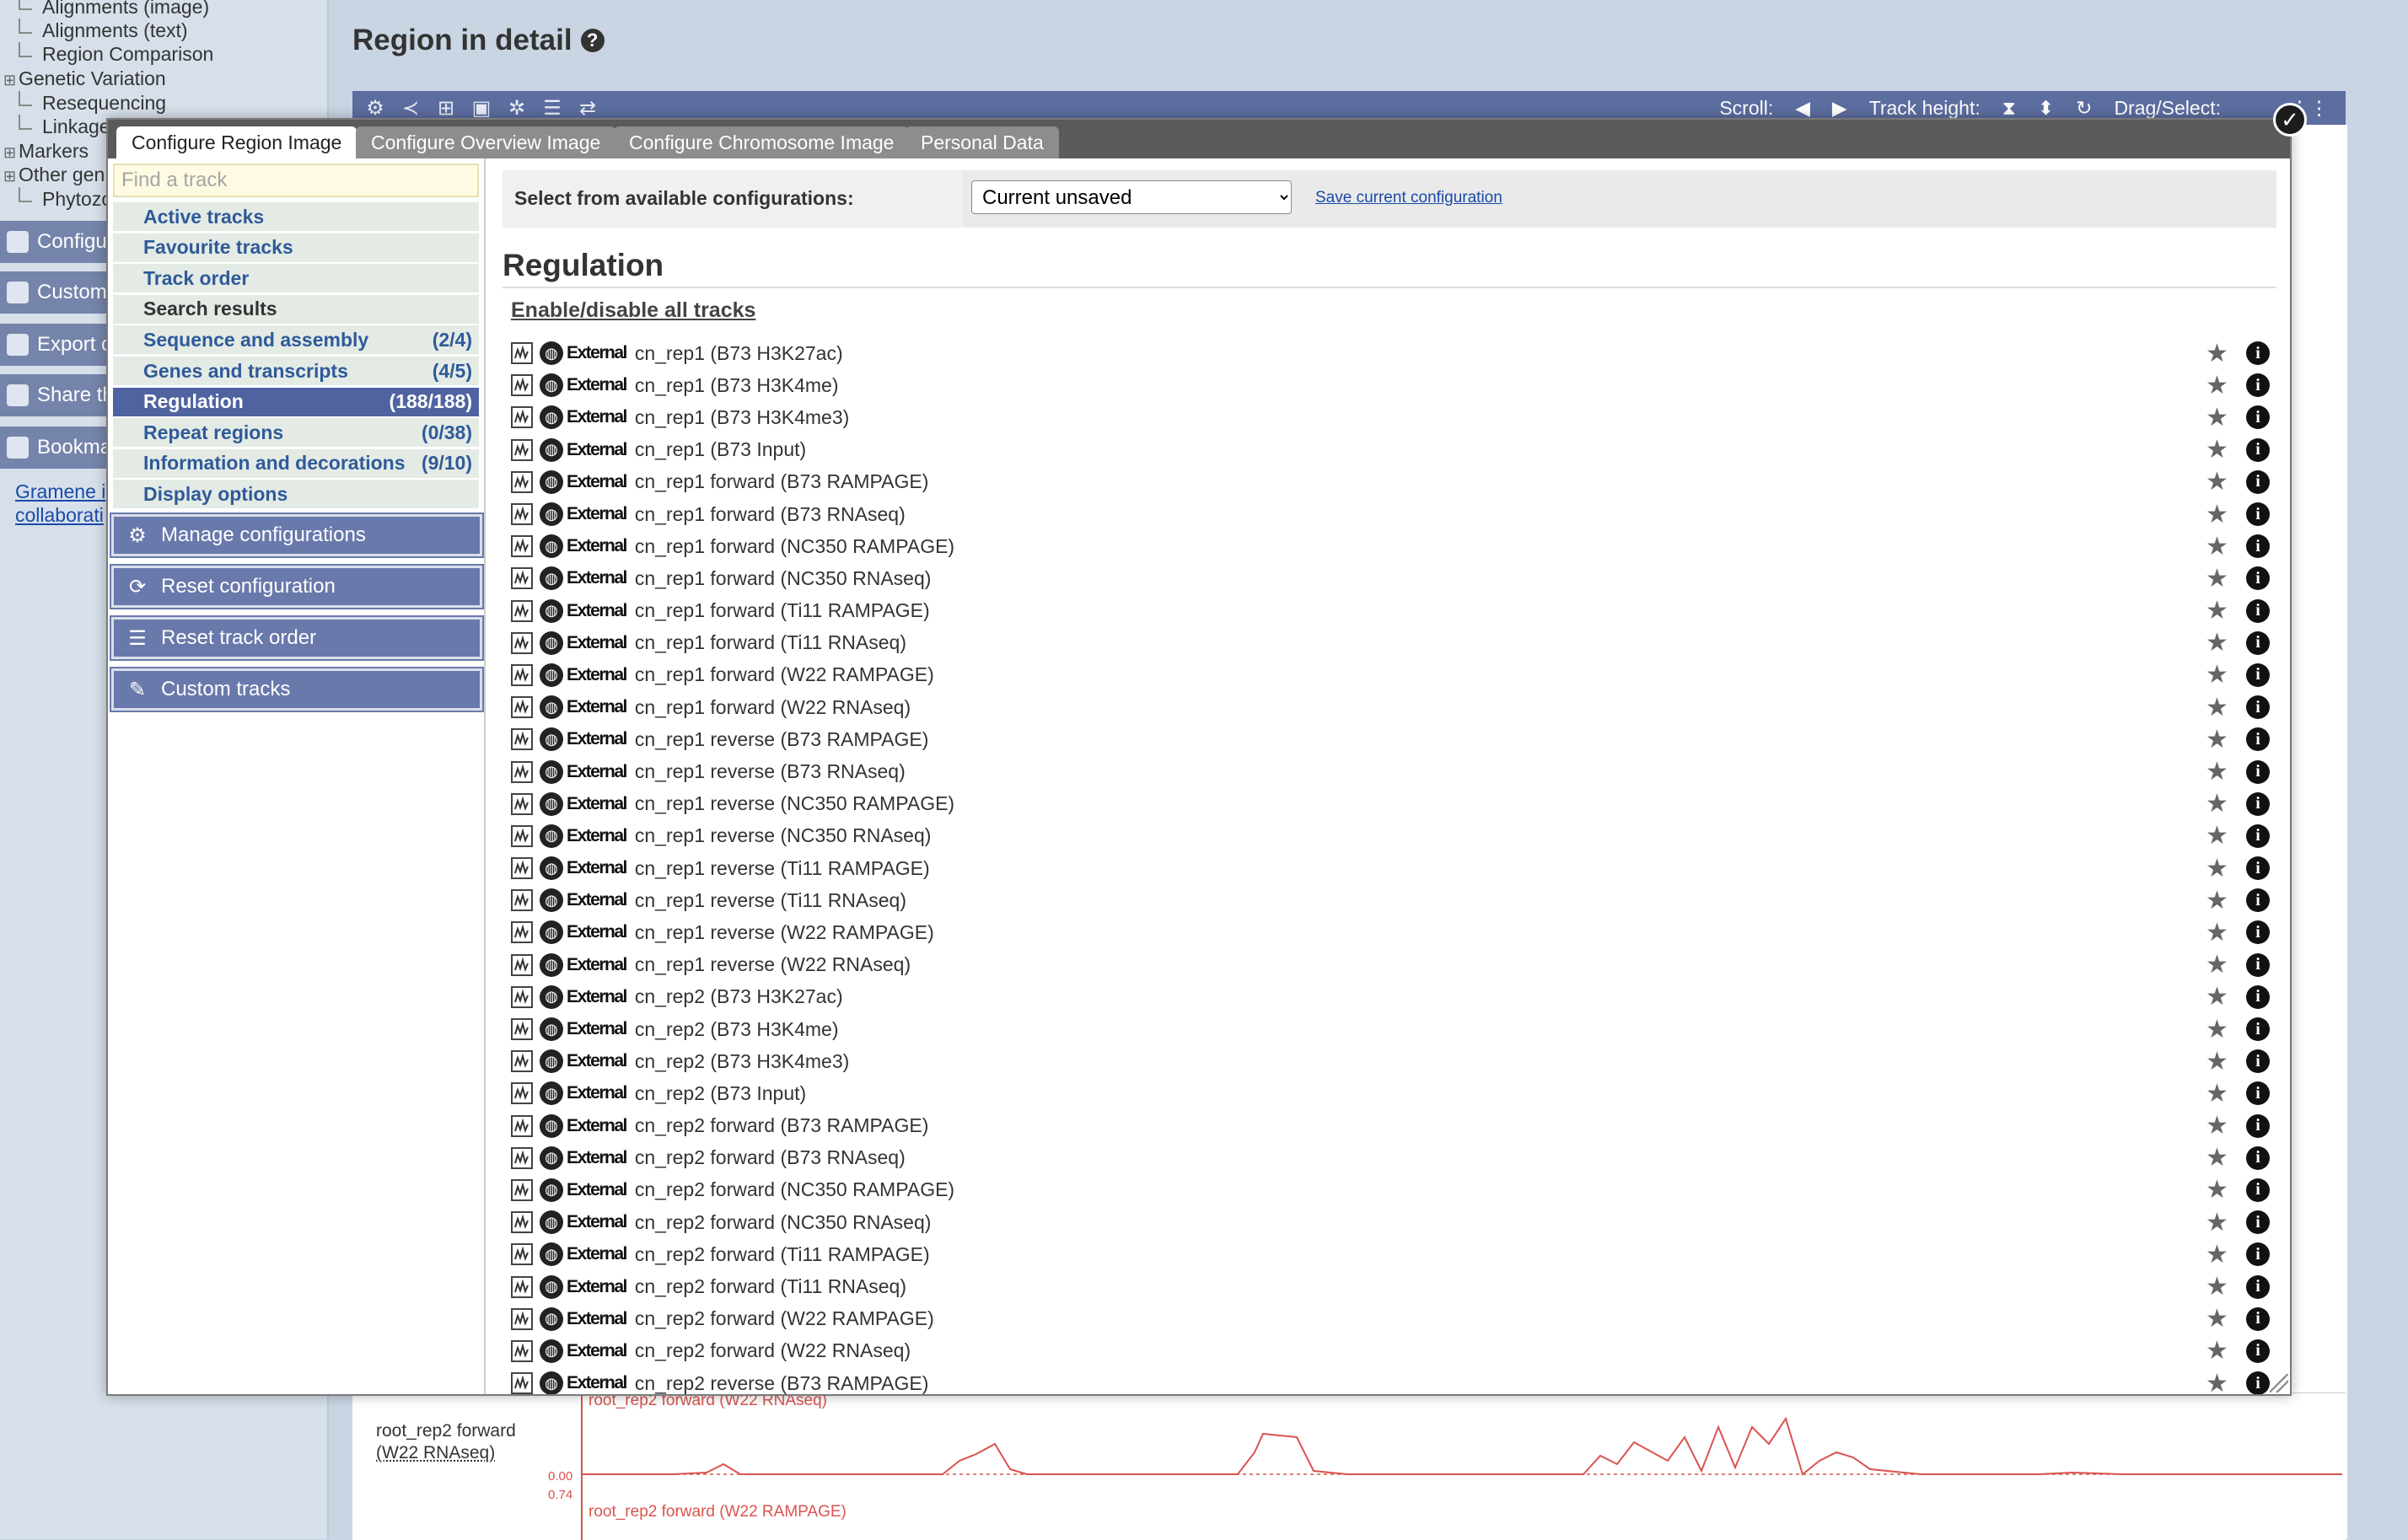 This screenshot has height=1540, width=2408. Describe the element at coordinates (297, 586) in the screenshot. I see `reset-configuration-button: ⟳ Reset configuration` at that location.